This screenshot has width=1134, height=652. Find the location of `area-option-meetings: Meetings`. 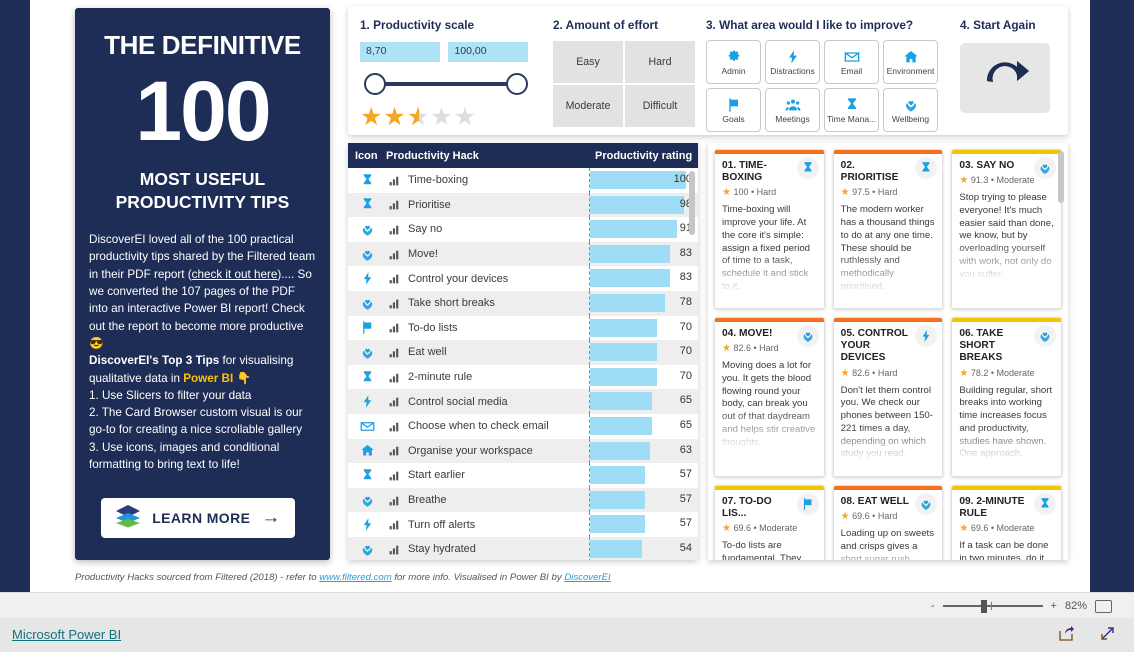

area-option-meetings: Meetings is located at coordinates (792, 110).